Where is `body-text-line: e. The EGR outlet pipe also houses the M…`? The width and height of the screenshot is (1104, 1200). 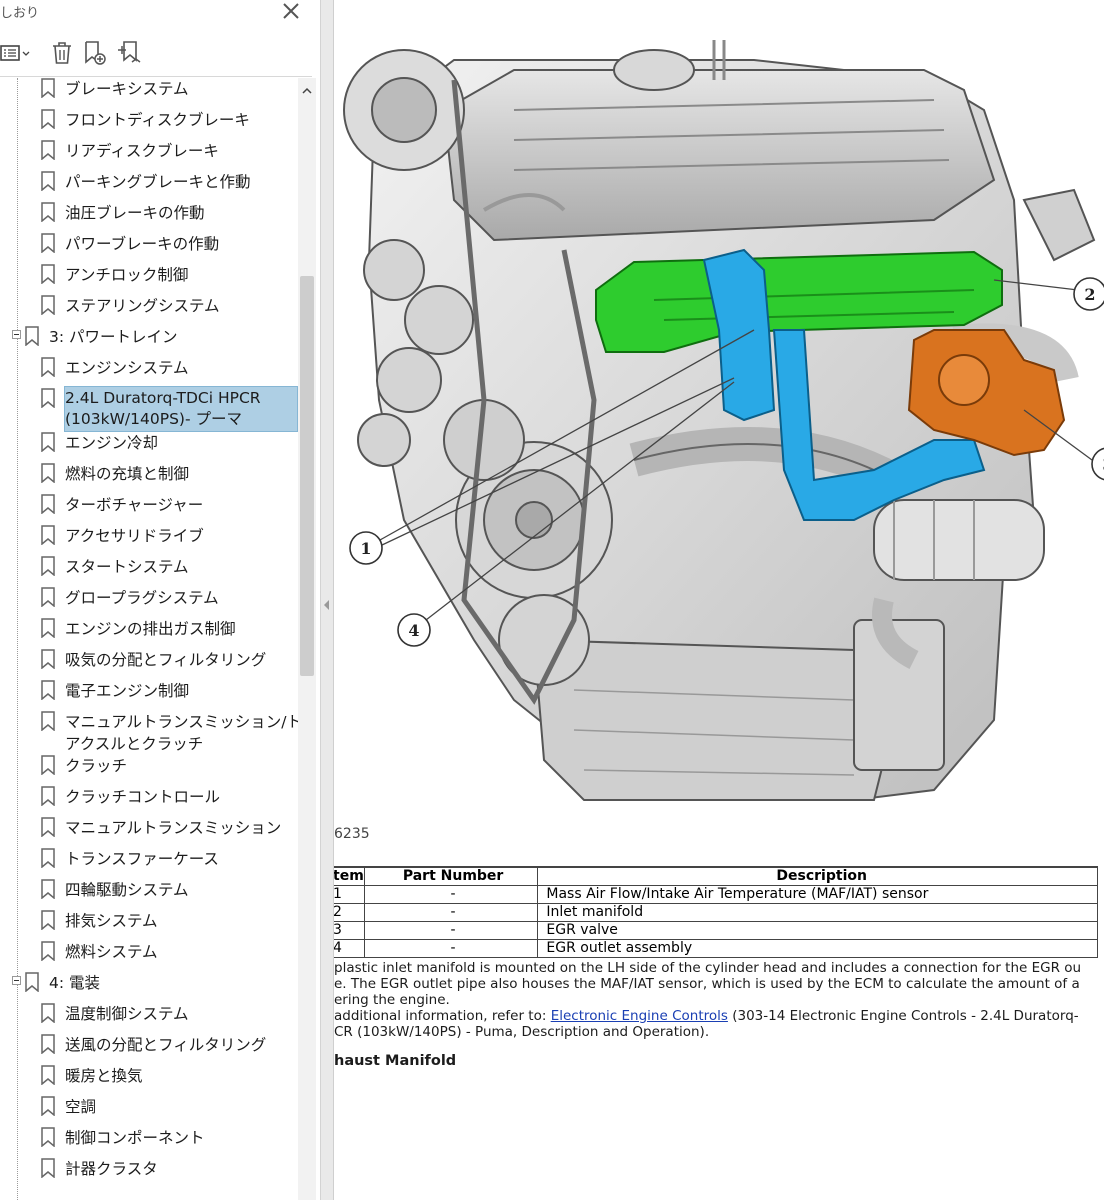
body-text-line: e. The EGR outlet pipe also houses the M… is located at coordinates (707, 984).